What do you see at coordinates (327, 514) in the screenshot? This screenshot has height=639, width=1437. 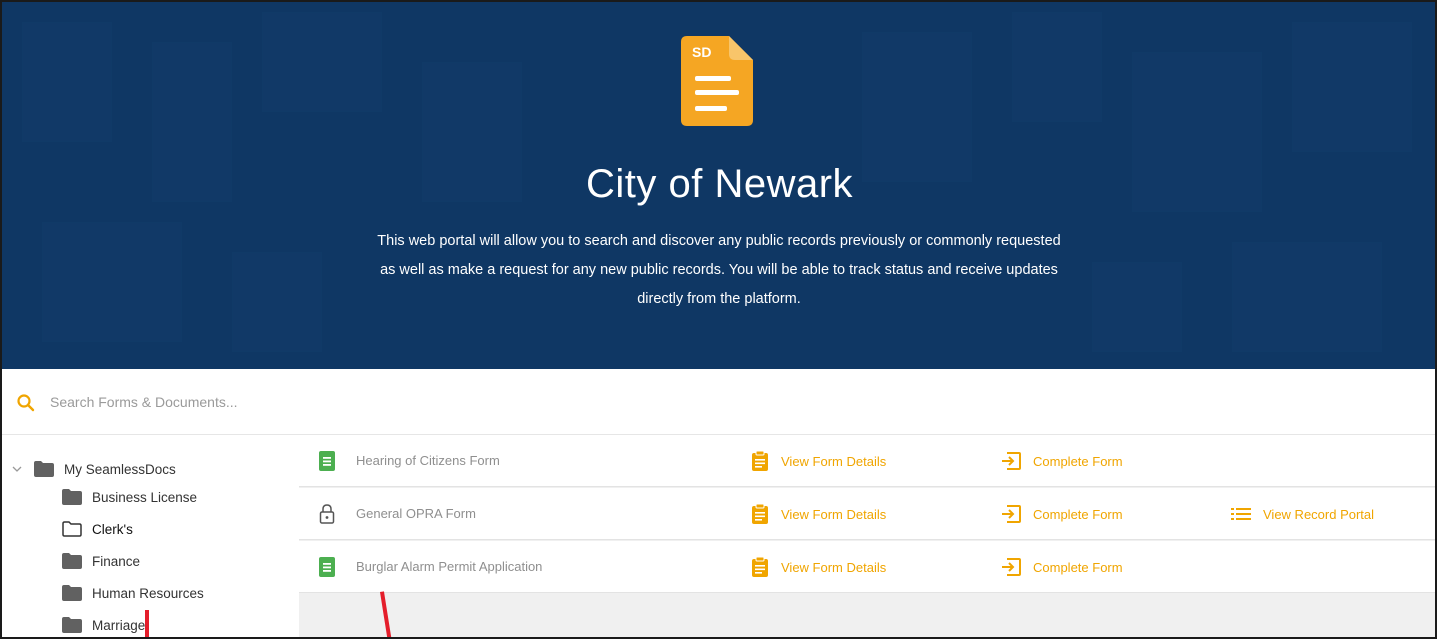 I see `lock-icon` at bounding box center [327, 514].